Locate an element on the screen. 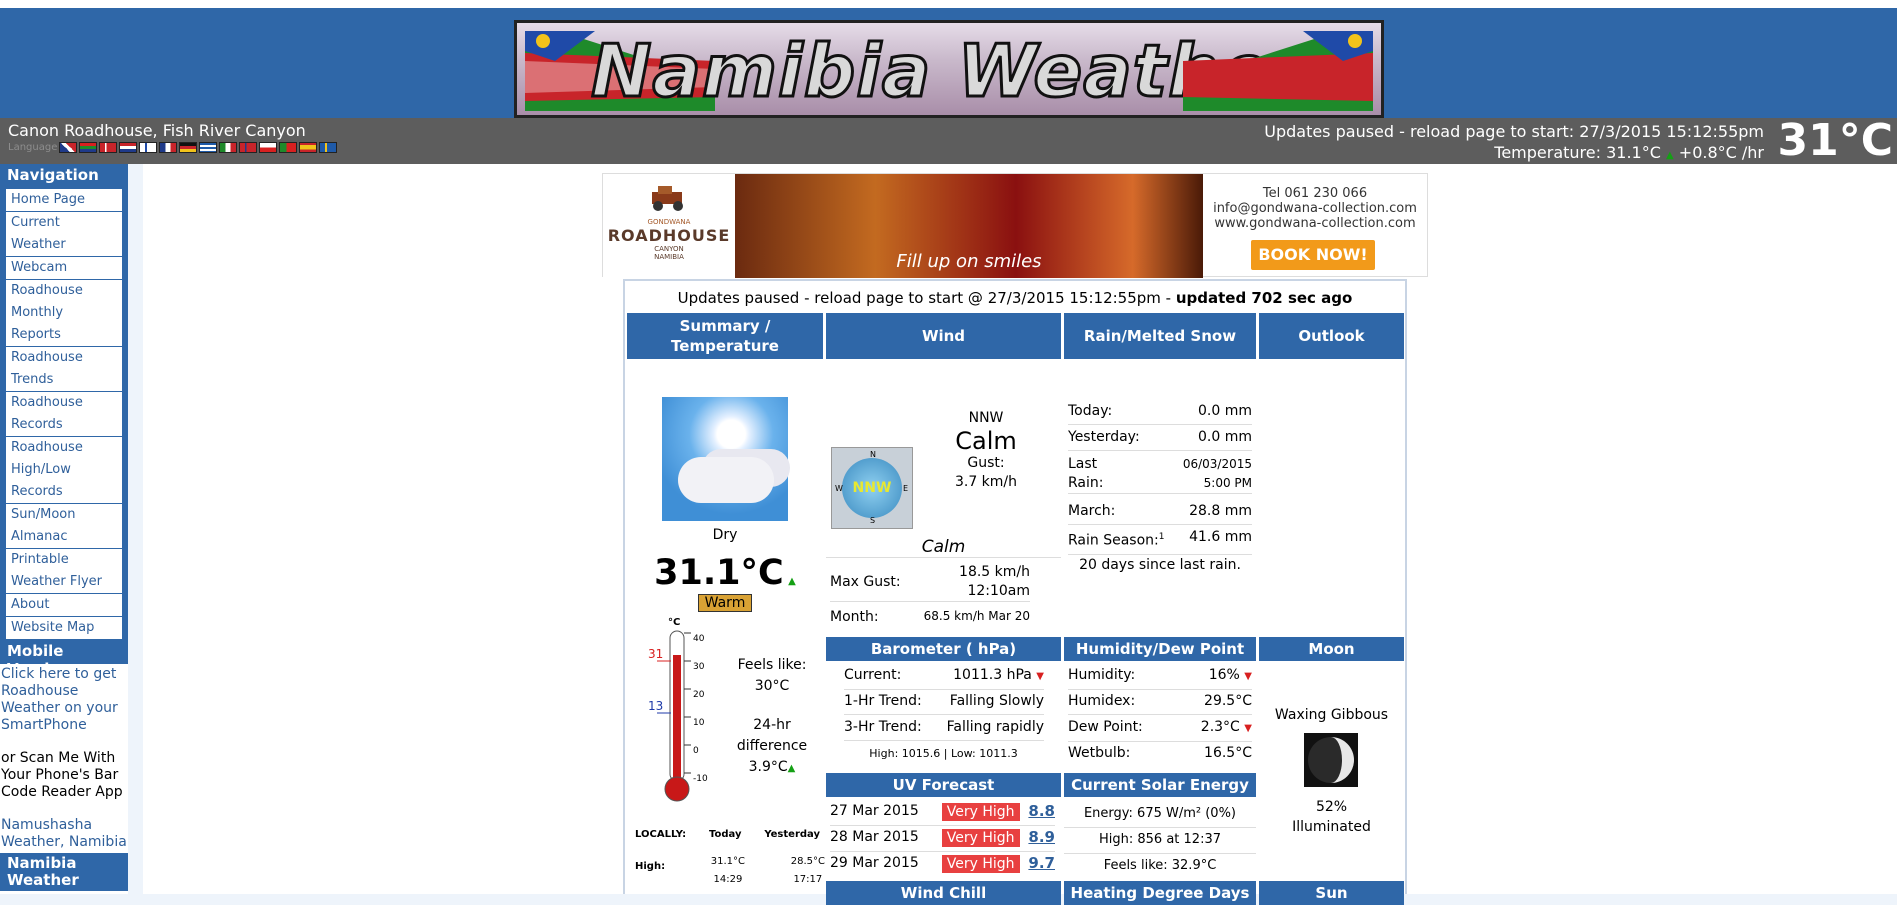 This screenshot has height=905, width=1897. feels-like: Feels like: 30°C is located at coordinates (772, 675).